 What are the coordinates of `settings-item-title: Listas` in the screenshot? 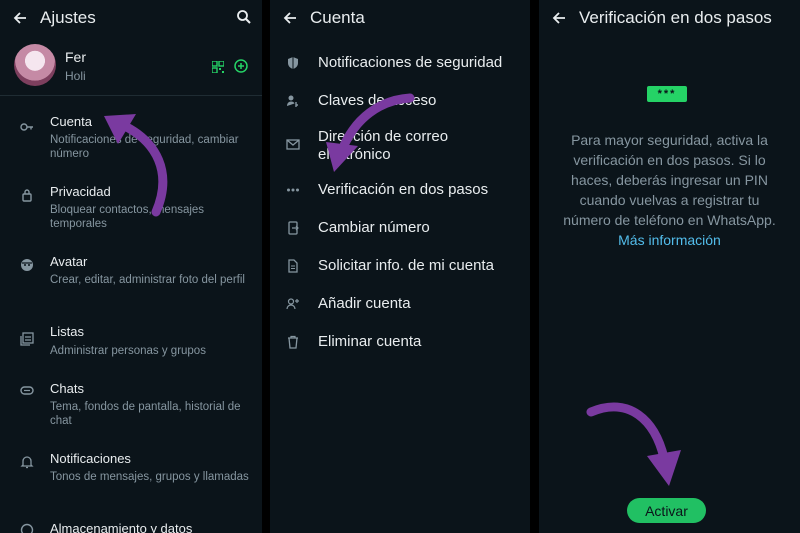 It's located at (67, 331).